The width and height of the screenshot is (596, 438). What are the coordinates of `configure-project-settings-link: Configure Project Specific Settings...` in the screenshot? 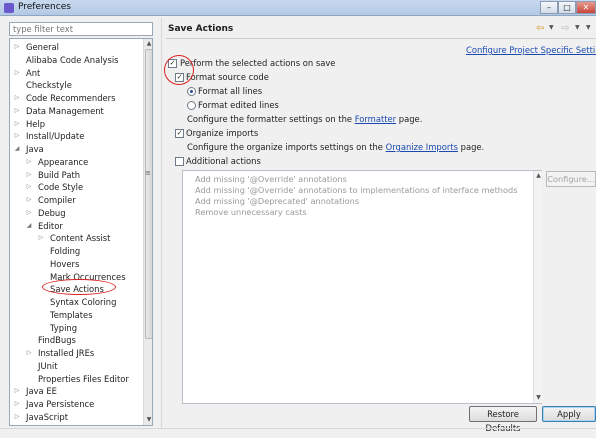 It's located at (531, 50).